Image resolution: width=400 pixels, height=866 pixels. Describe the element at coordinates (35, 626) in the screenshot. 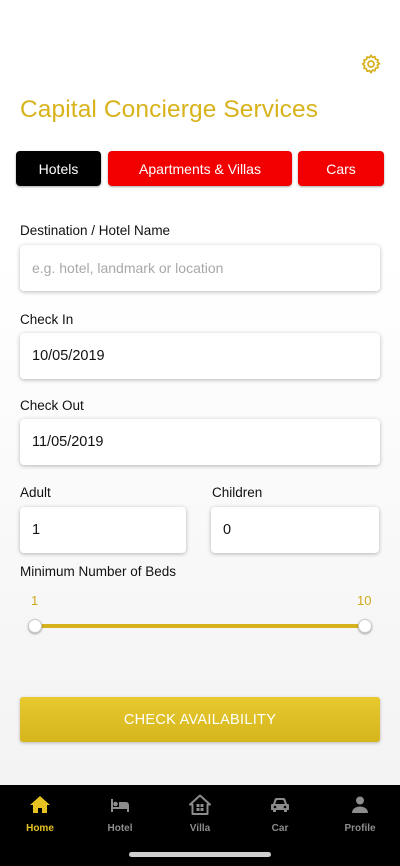

I see `beds-min-handle` at that location.